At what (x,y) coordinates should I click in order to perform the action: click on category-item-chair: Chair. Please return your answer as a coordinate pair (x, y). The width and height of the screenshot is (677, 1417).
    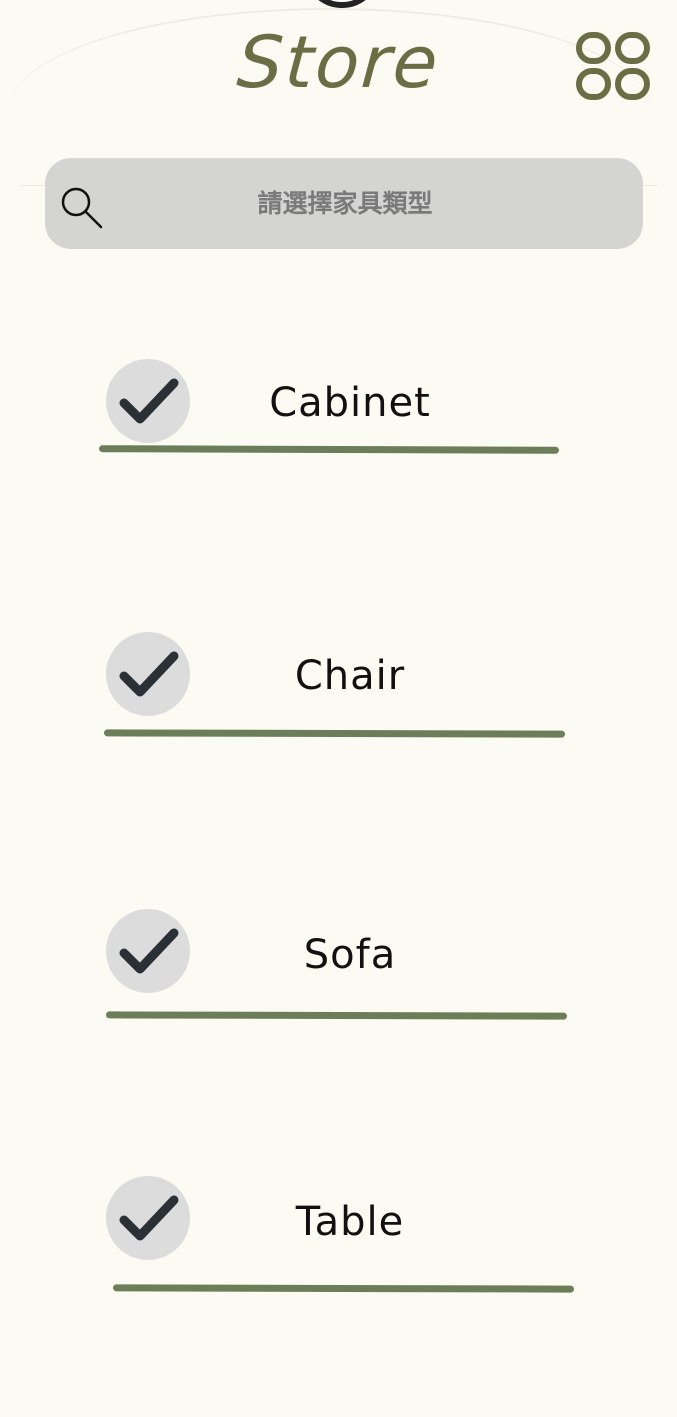
    Looking at the image, I should click on (338, 680).